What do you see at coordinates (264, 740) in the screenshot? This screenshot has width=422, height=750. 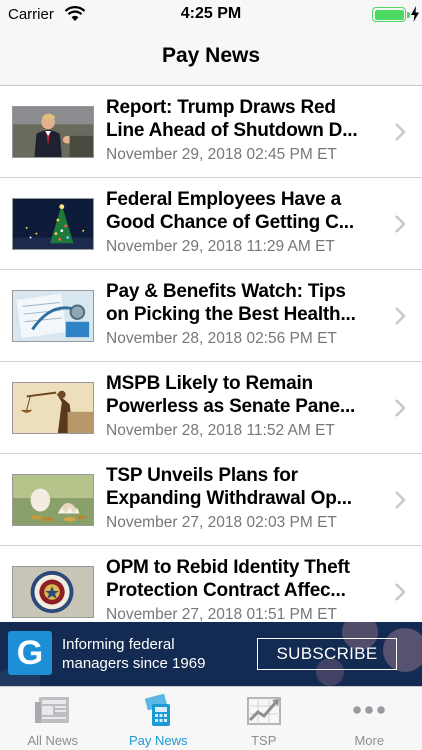 I see `tab-label: TSP` at bounding box center [264, 740].